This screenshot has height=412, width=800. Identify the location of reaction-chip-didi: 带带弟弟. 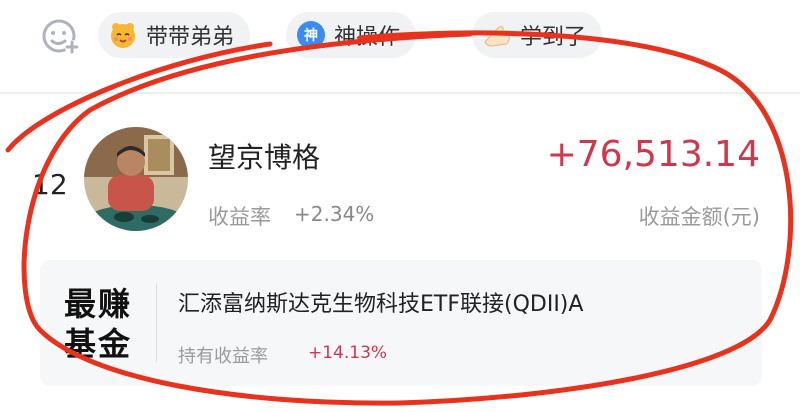
(174, 35).